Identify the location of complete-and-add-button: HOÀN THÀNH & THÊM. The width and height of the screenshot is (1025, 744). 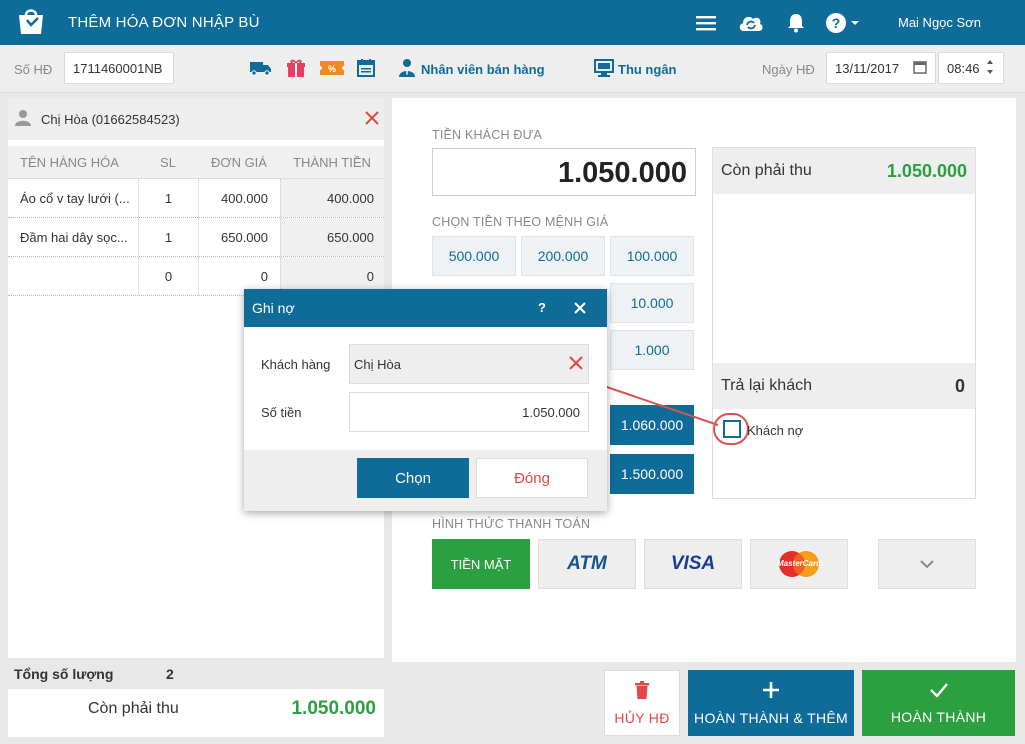
(771, 703).